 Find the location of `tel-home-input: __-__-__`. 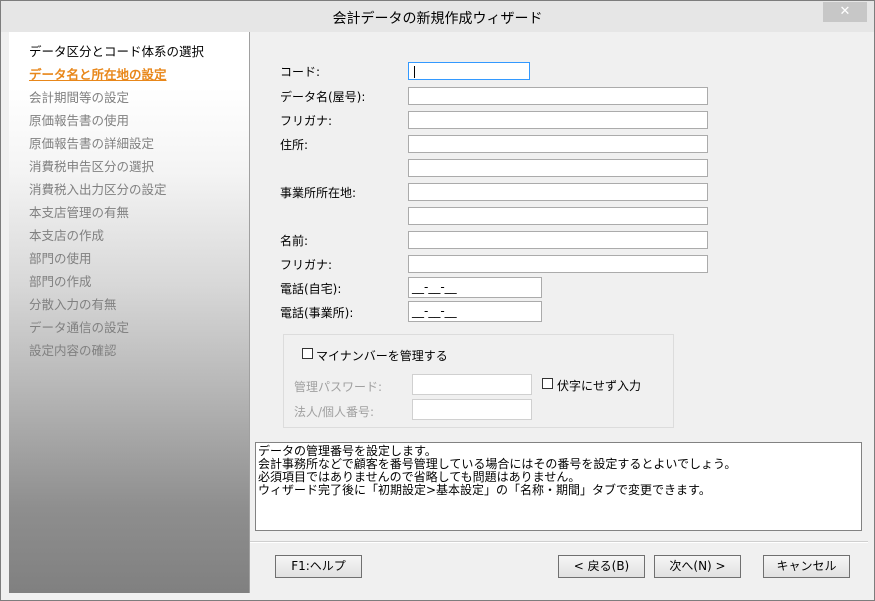

tel-home-input: __-__-__ is located at coordinates (475, 287).